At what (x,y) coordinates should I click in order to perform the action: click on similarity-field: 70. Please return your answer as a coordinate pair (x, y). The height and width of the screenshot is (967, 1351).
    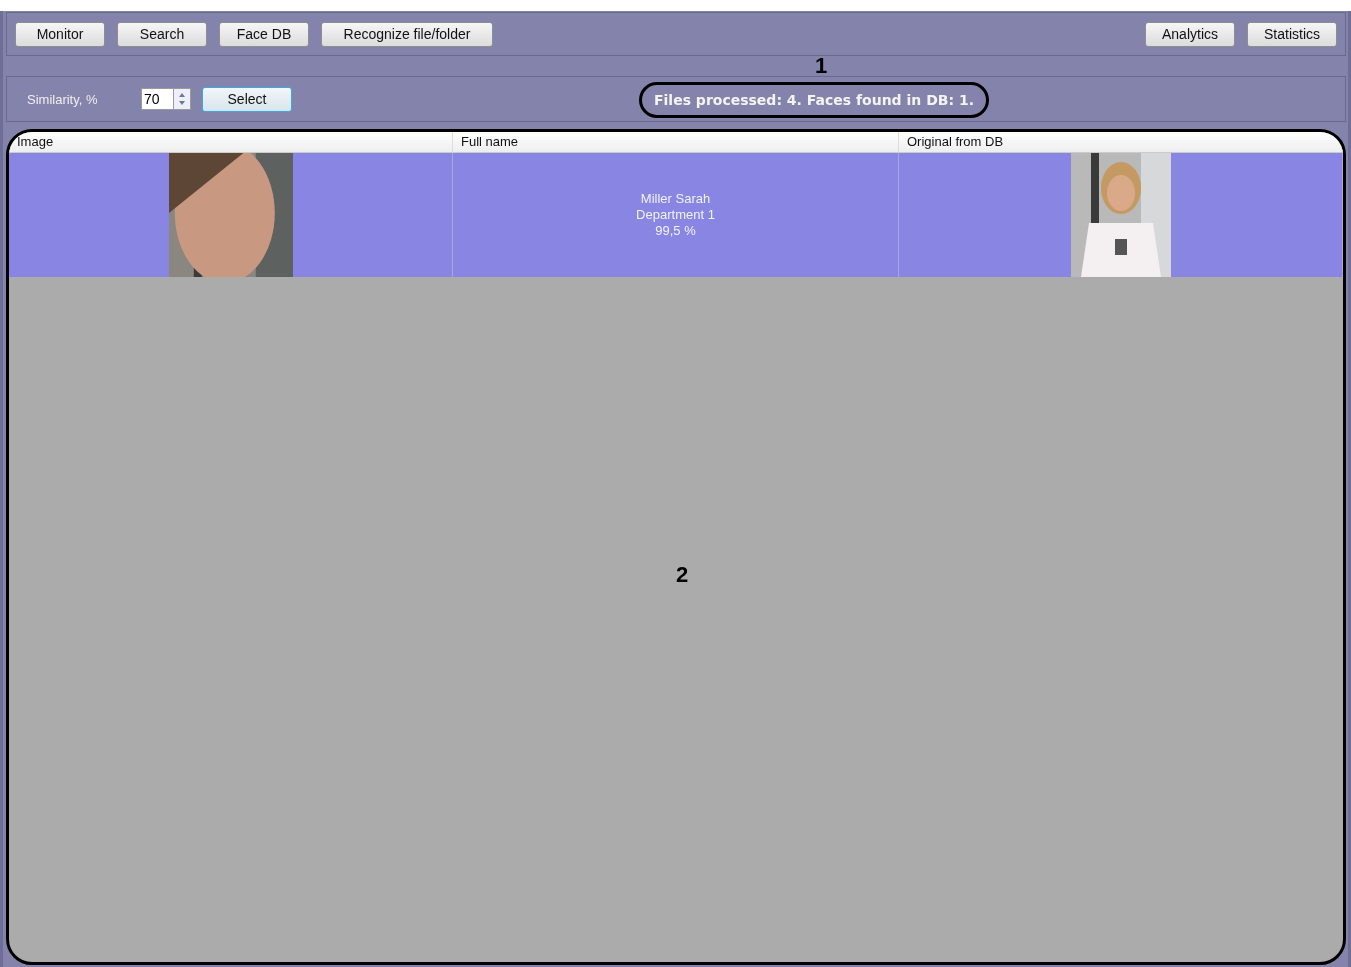
    Looking at the image, I should click on (157, 99).